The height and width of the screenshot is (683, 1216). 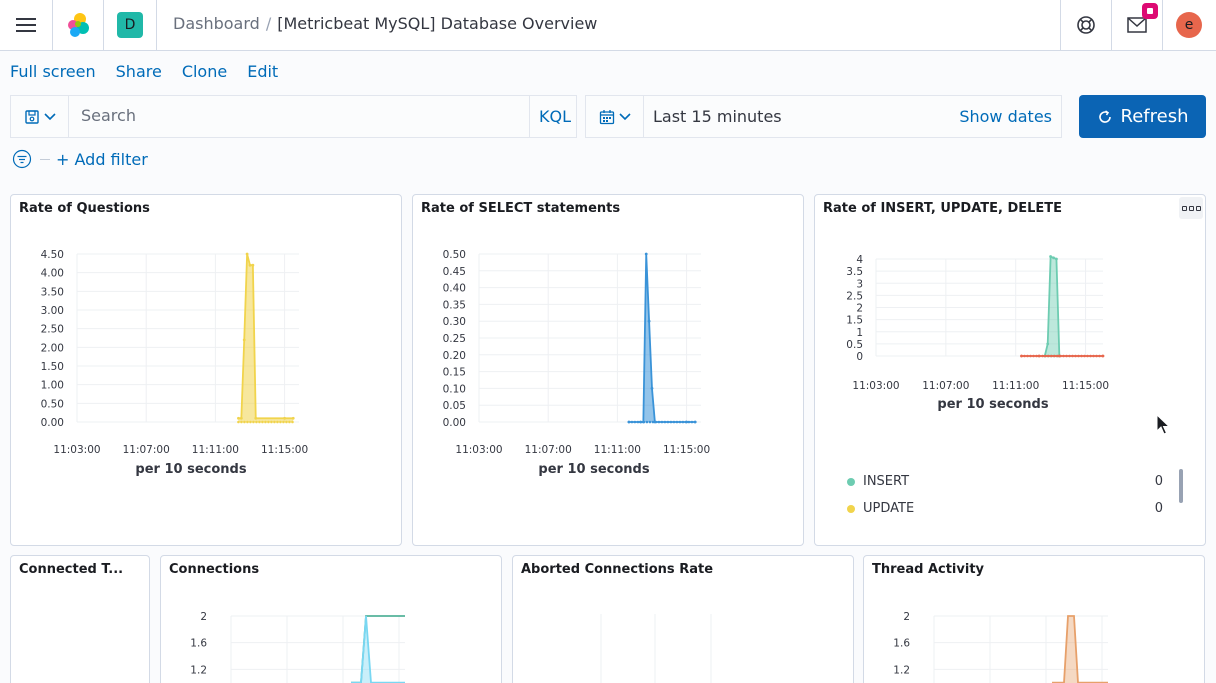 What do you see at coordinates (52, 404) in the screenshot?
I see `y-tick-label: 0.50` at bounding box center [52, 404].